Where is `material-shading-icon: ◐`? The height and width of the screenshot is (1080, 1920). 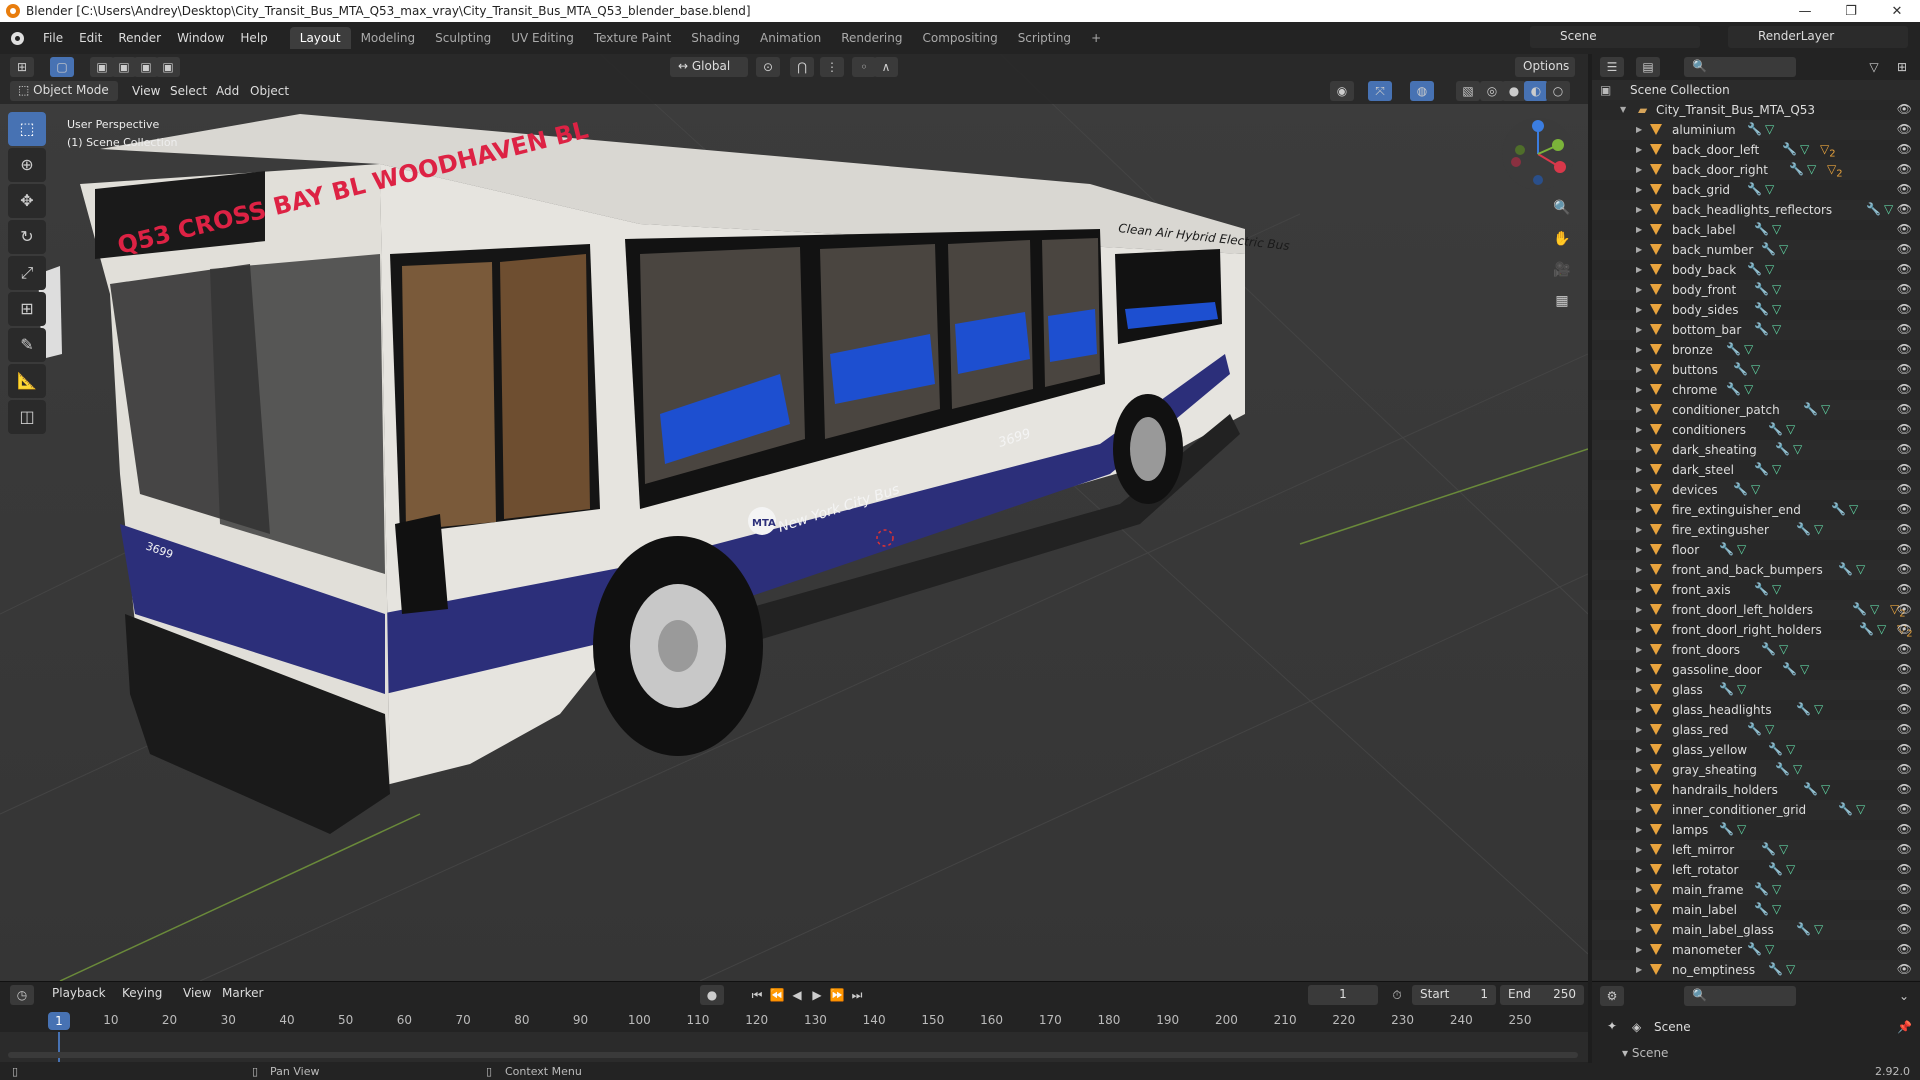
material-shading-icon: ◐ is located at coordinates (1536, 91).